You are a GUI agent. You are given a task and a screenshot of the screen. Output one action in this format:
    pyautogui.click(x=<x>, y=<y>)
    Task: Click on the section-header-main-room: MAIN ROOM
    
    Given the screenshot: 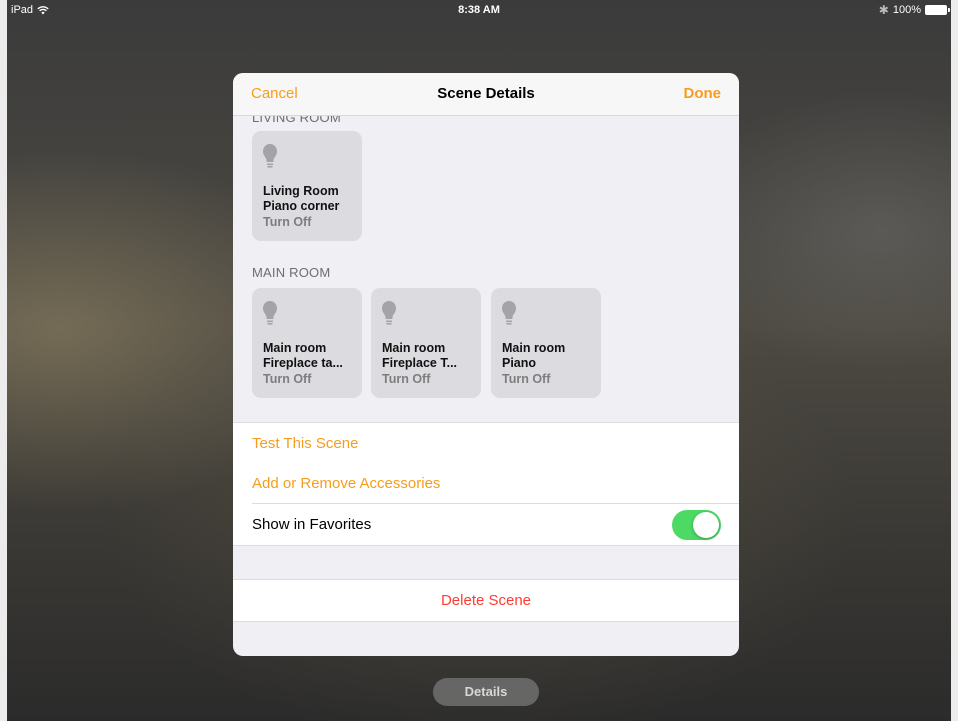 What is the action you would take?
    pyautogui.click(x=291, y=272)
    